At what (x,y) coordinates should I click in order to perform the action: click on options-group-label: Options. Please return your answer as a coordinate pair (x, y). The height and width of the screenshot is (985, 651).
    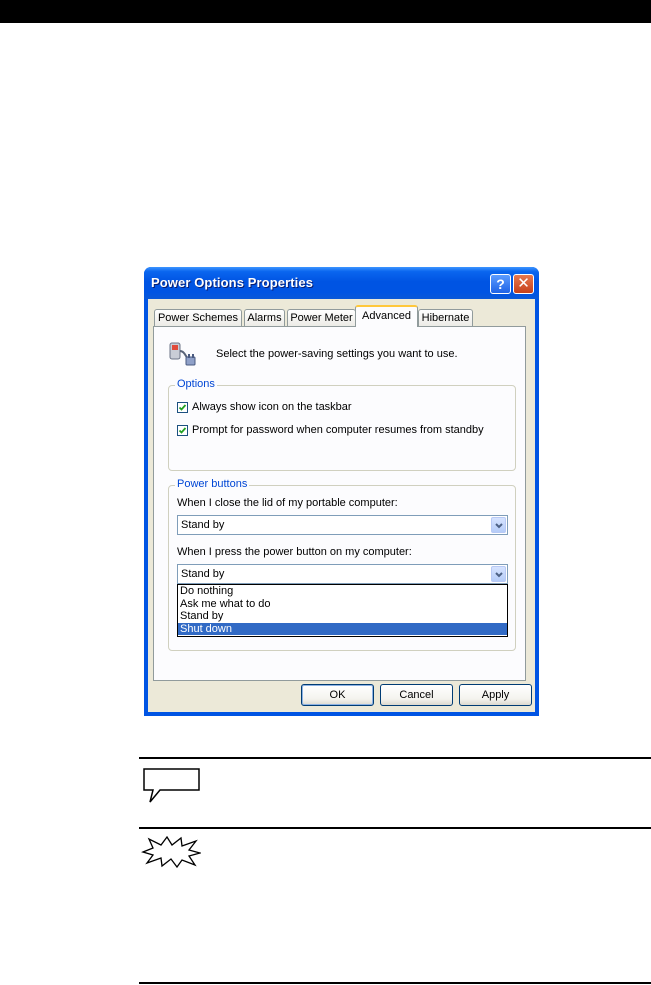
    Looking at the image, I should click on (196, 384).